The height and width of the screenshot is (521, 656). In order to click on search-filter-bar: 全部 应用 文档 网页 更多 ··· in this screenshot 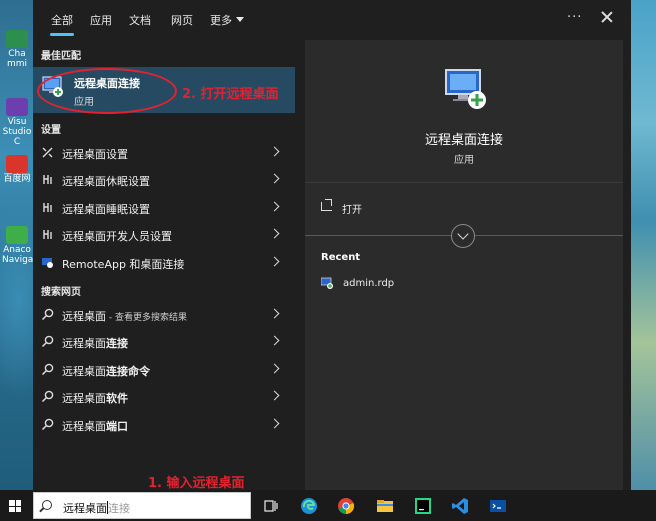, I will do `click(332, 20)`.